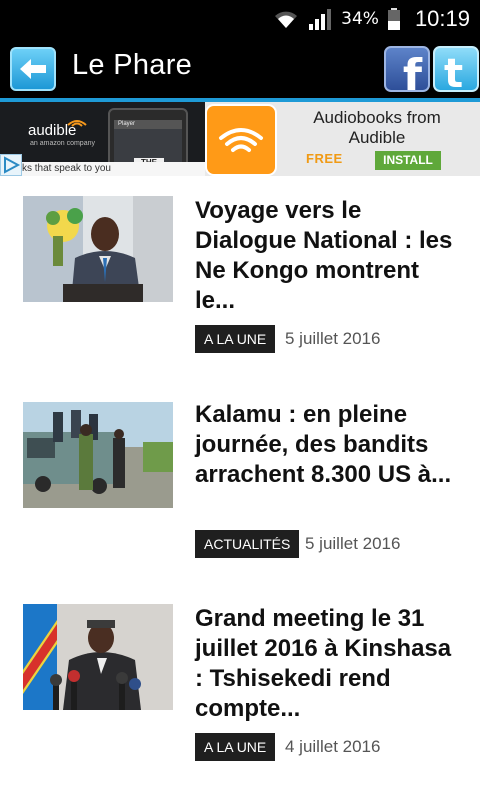 Image resolution: width=480 pixels, height=800 pixels. Describe the element at coordinates (132, 65) in the screenshot. I see `app-title: Le Phare` at that location.